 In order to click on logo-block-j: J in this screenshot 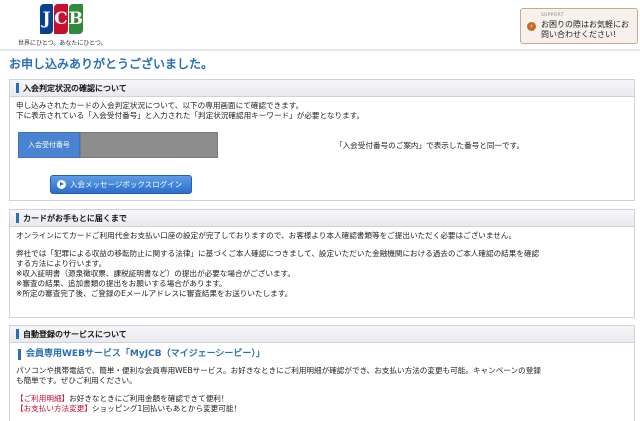, I will do `click(47, 19)`.